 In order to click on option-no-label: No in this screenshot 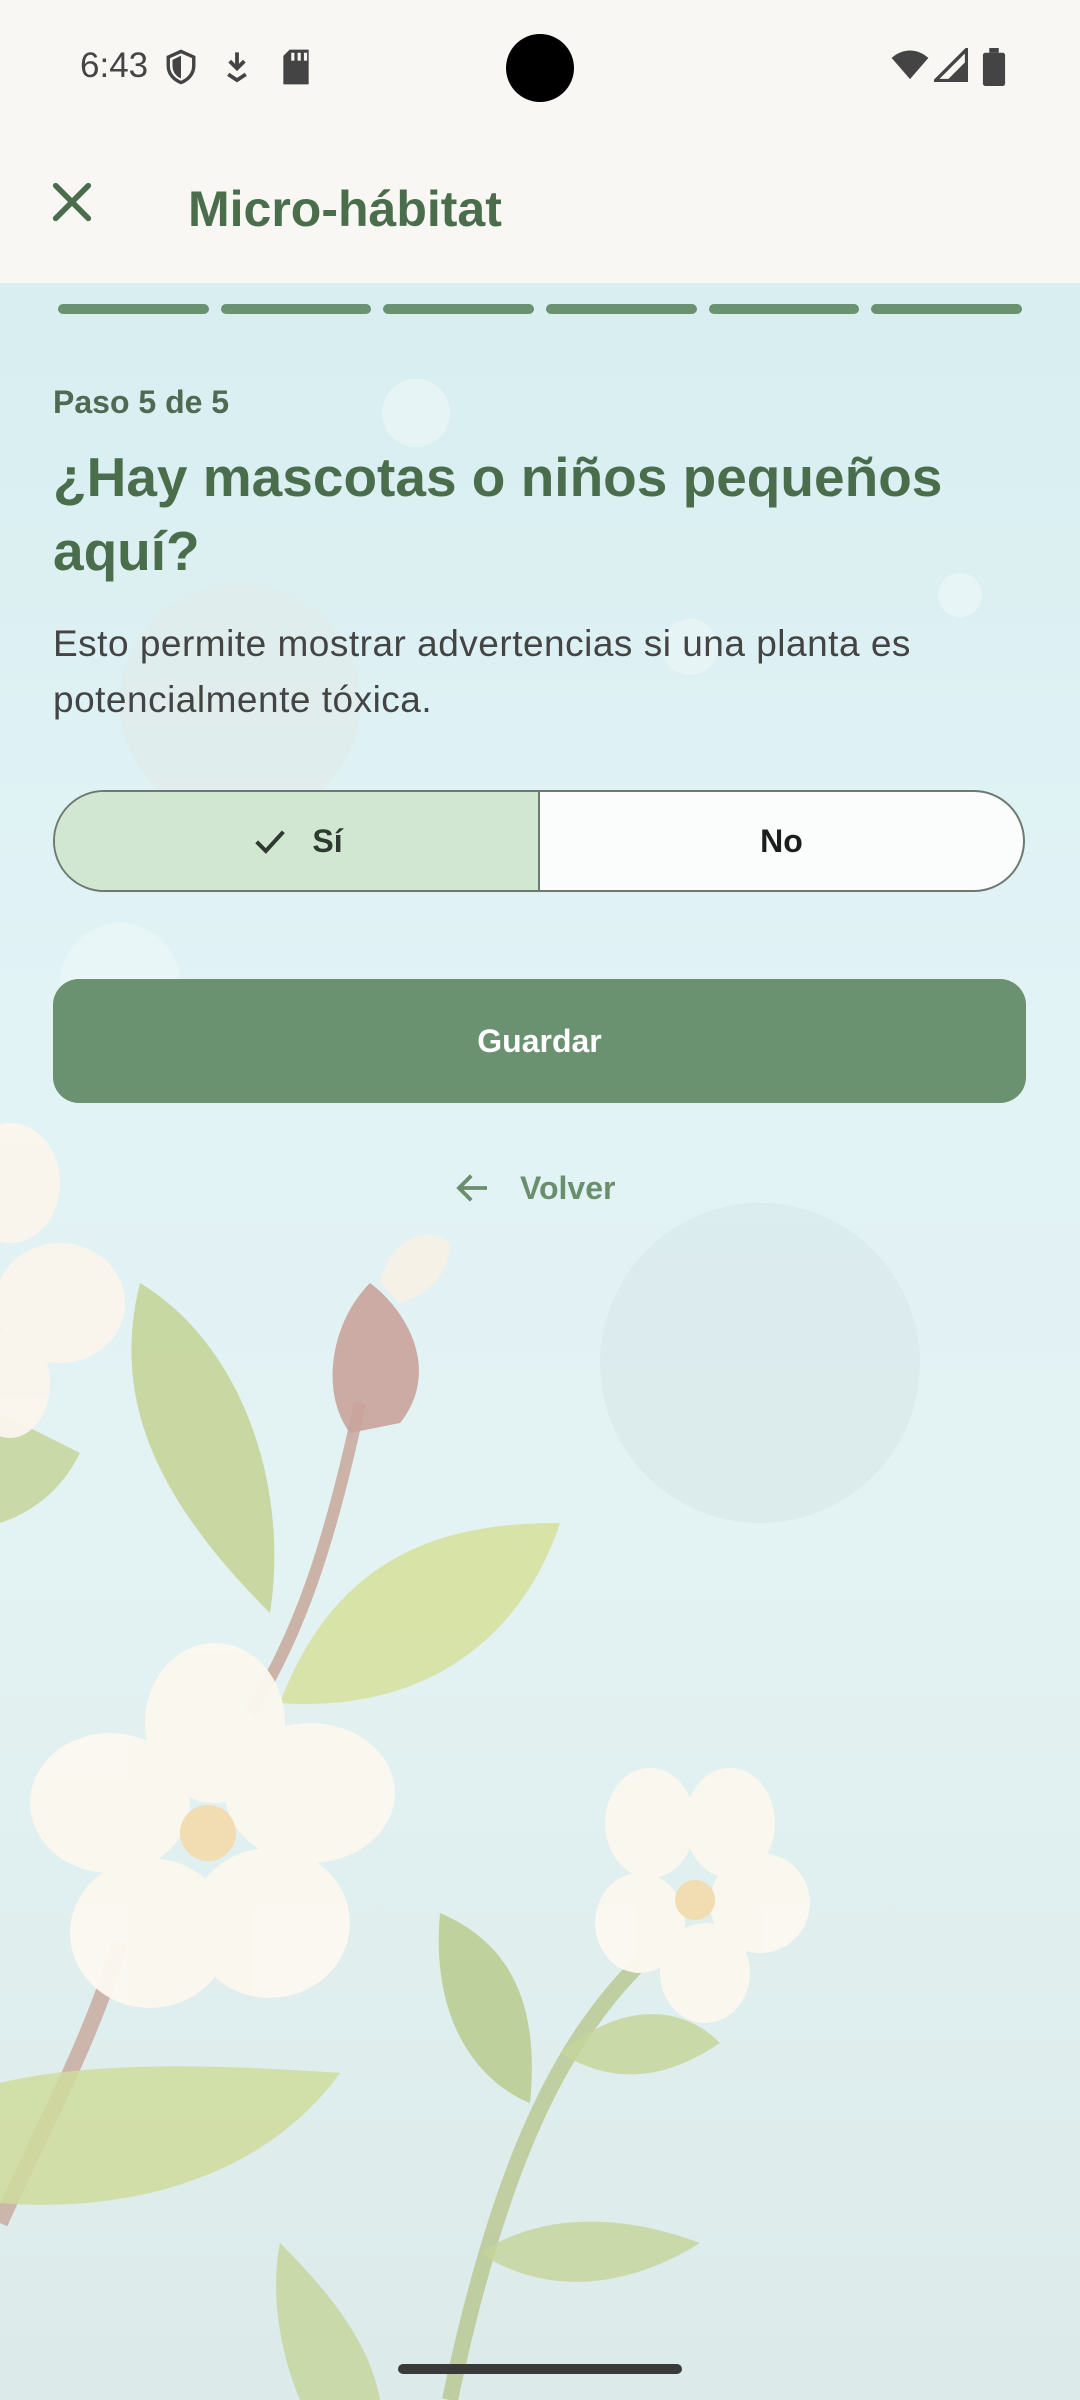, I will do `click(781, 840)`.